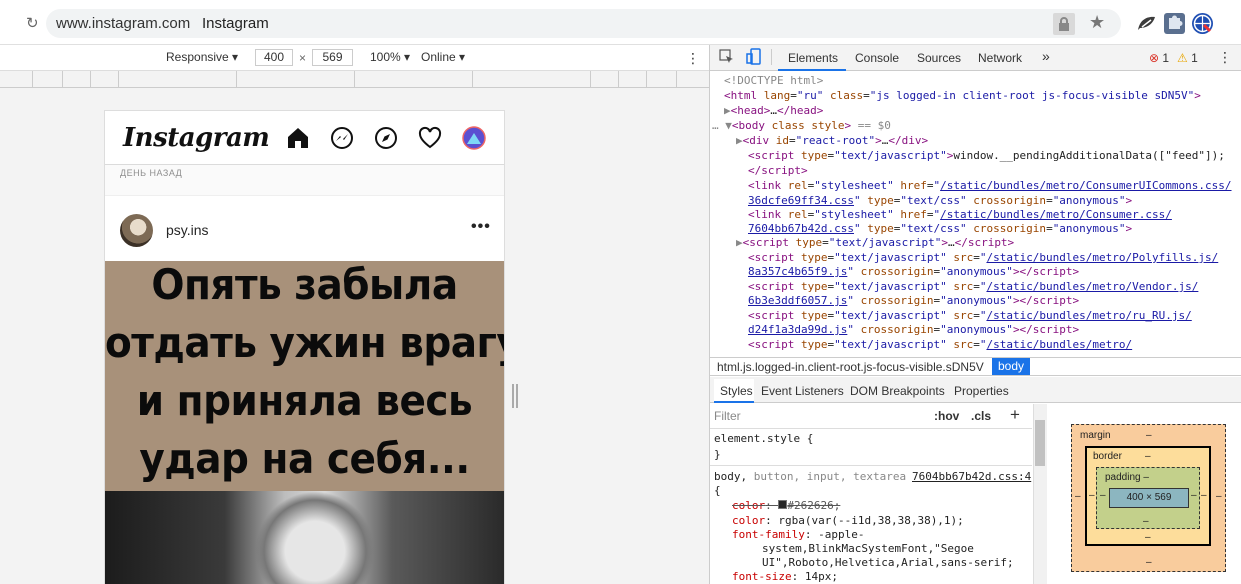 The width and height of the screenshot is (1241, 584). I want to click on element-style-rule: element.style {, so click(763, 439).